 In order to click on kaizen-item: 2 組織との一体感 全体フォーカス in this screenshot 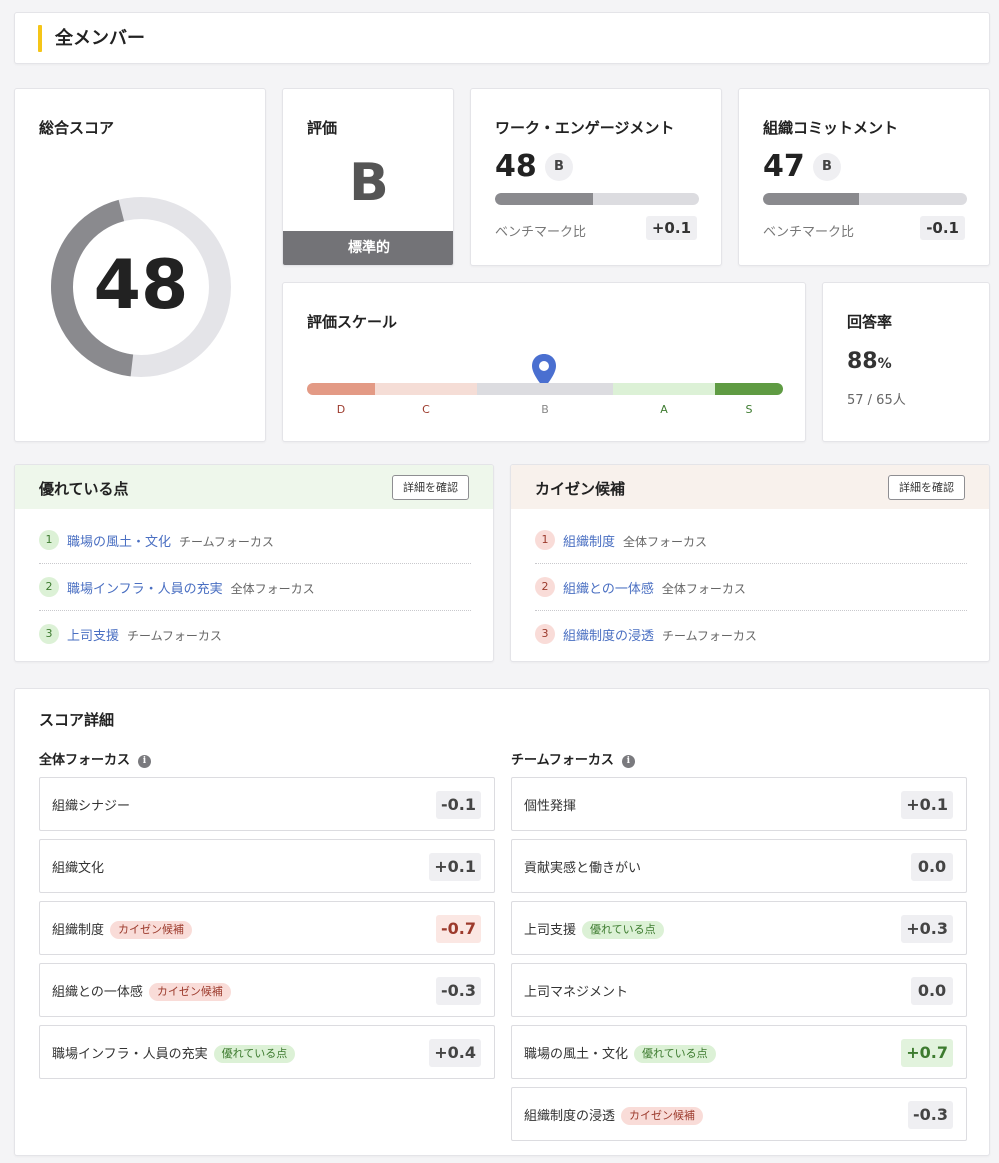, I will do `click(751, 587)`.